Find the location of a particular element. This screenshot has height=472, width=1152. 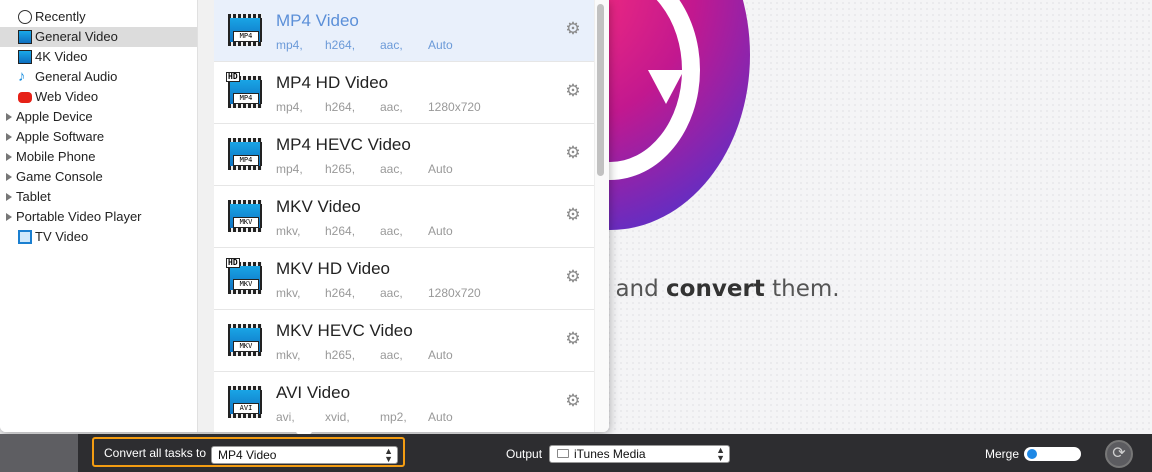

format-title: MKV Video is located at coordinates (318, 206).